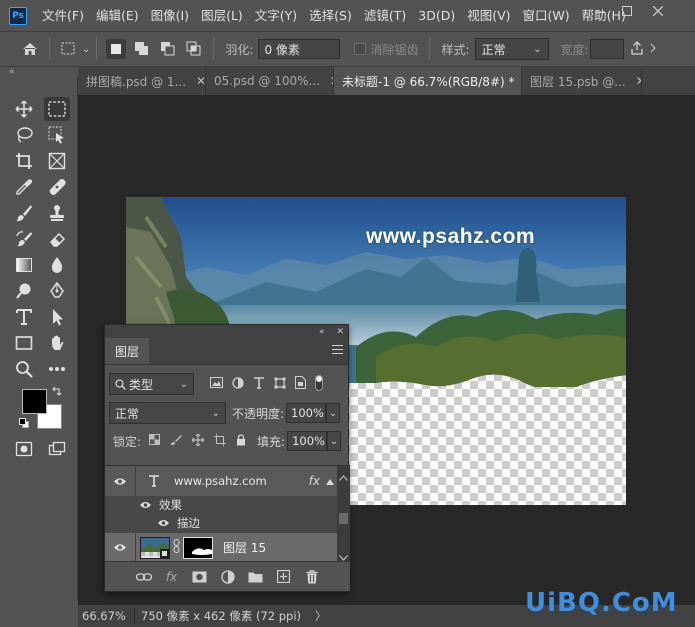 The width and height of the screenshot is (695, 627). I want to click on menu-file: 文件(F), so click(63, 15).